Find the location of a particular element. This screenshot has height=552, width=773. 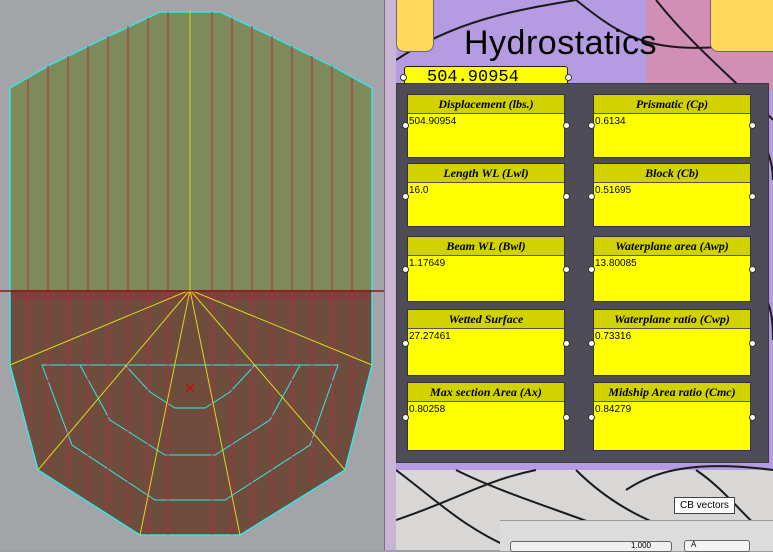

block-value: 0.51695 is located at coordinates (613, 190).